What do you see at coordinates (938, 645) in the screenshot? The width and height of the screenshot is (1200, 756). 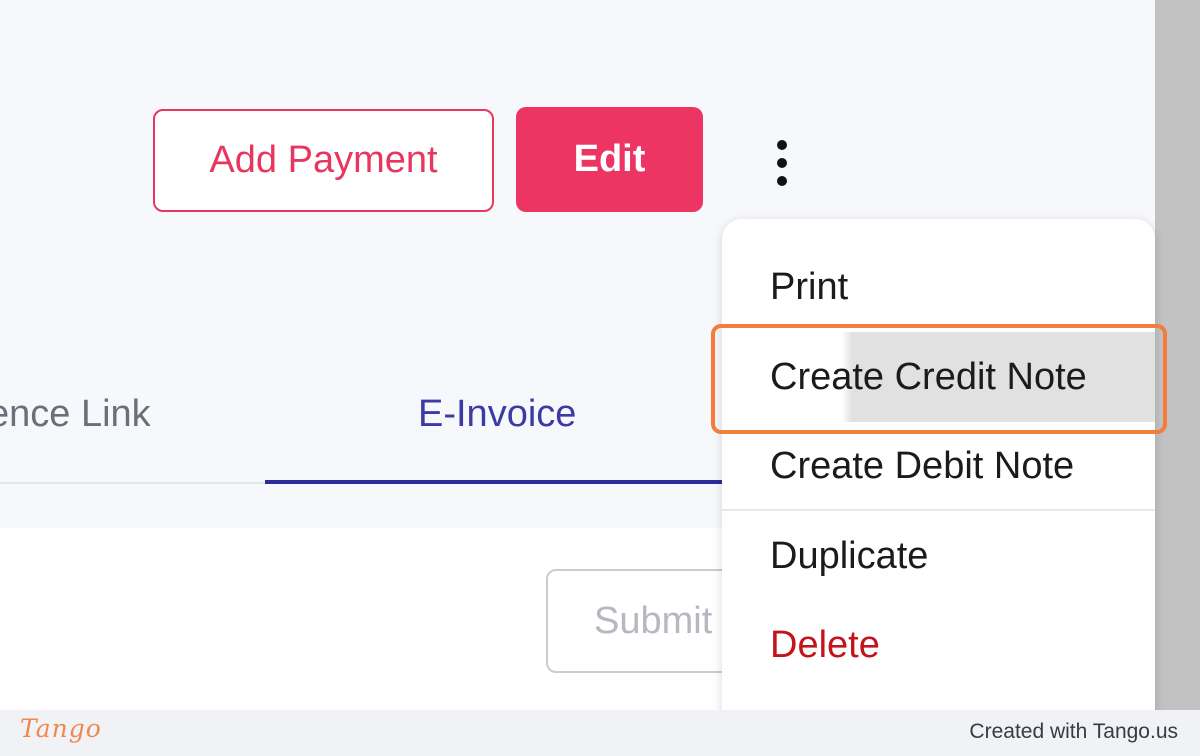 I see `menu-item-delete: Delete` at bounding box center [938, 645].